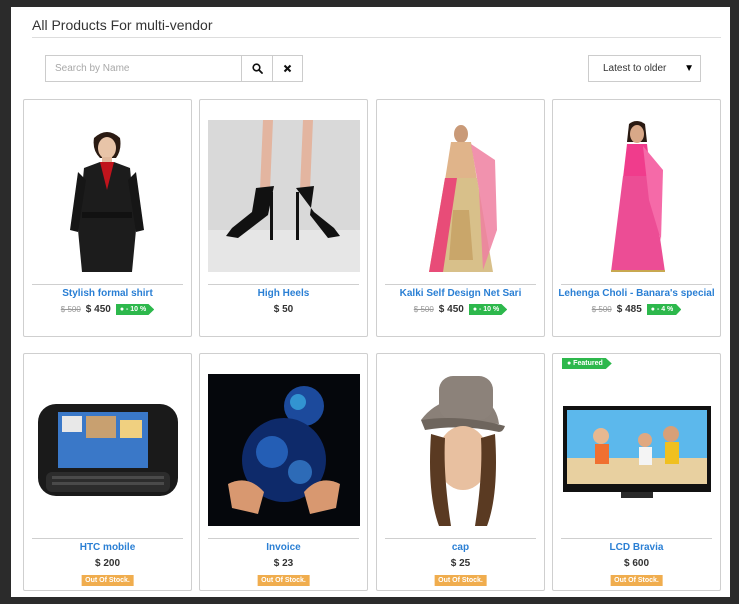 Image resolution: width=739 pixels, height=604 pixels. I want to click on product-name: Lehenga Choli - Banara's special, so click(636, 293).